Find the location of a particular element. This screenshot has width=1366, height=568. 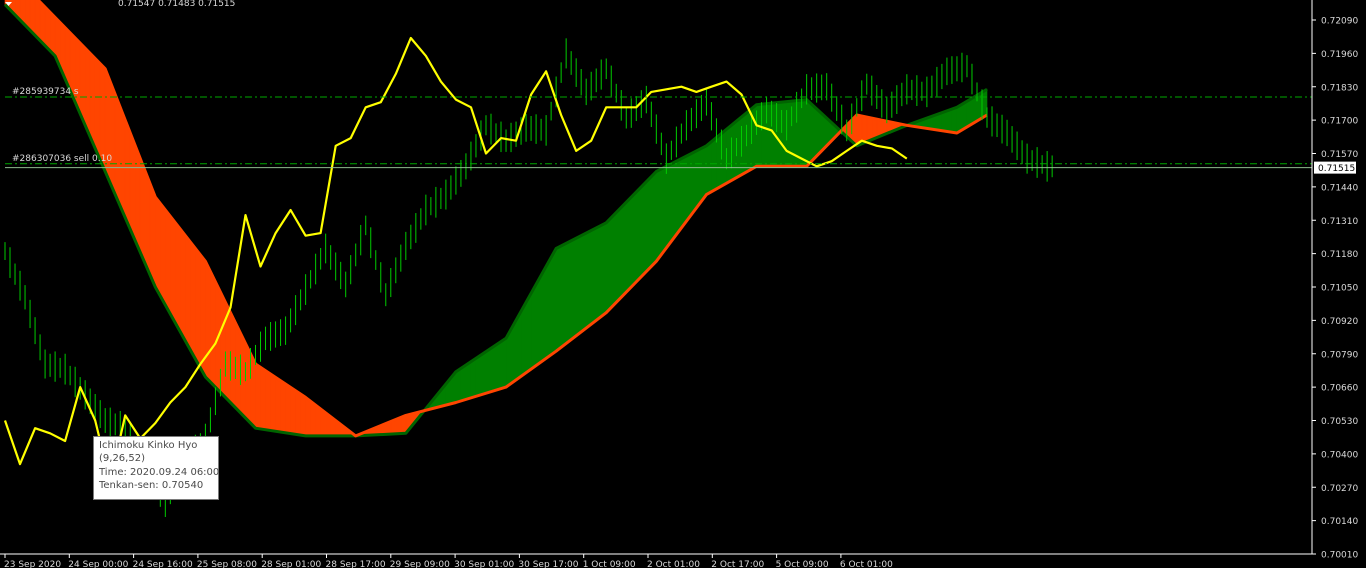

price-tick-label: 0.70140 is located at coordinates (1339, 522).